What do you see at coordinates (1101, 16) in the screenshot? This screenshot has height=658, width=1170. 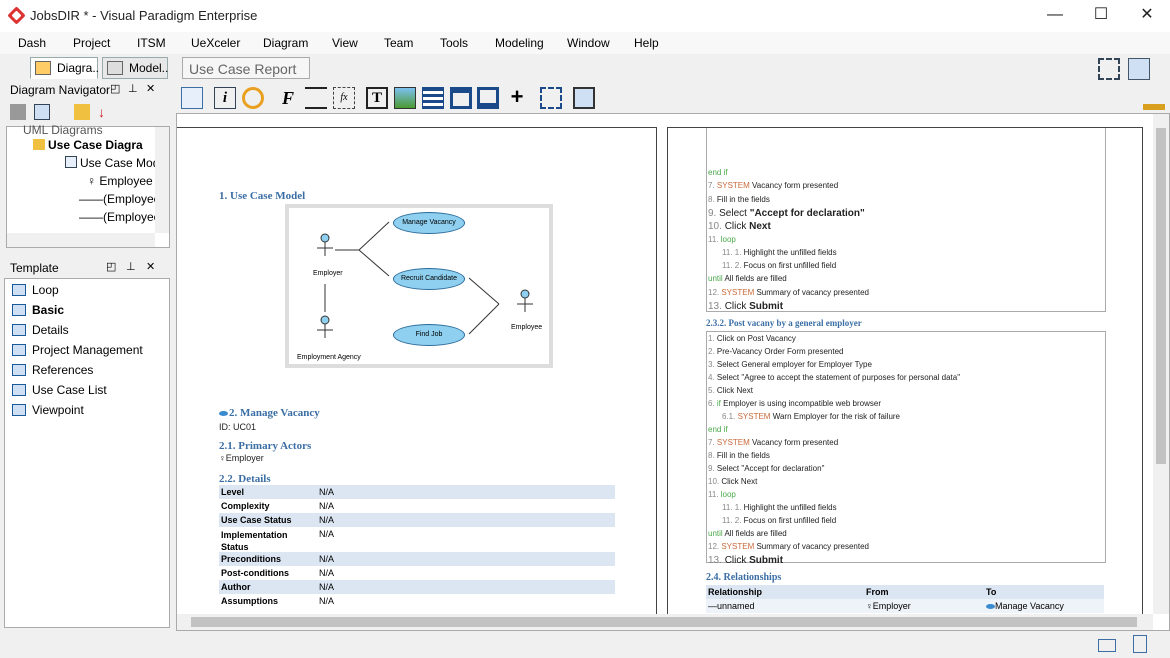 I see `maximize-button: ☐` at bounding box center [1101, 16].